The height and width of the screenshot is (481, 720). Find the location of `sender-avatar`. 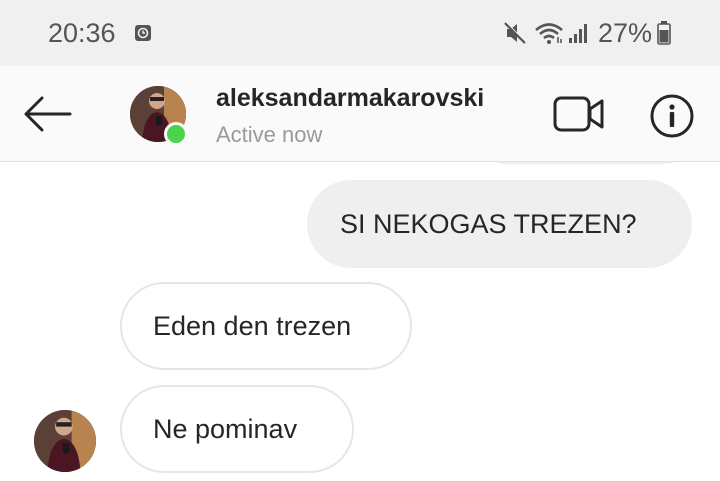

sender-avatar is located at coordinates (65, 441).